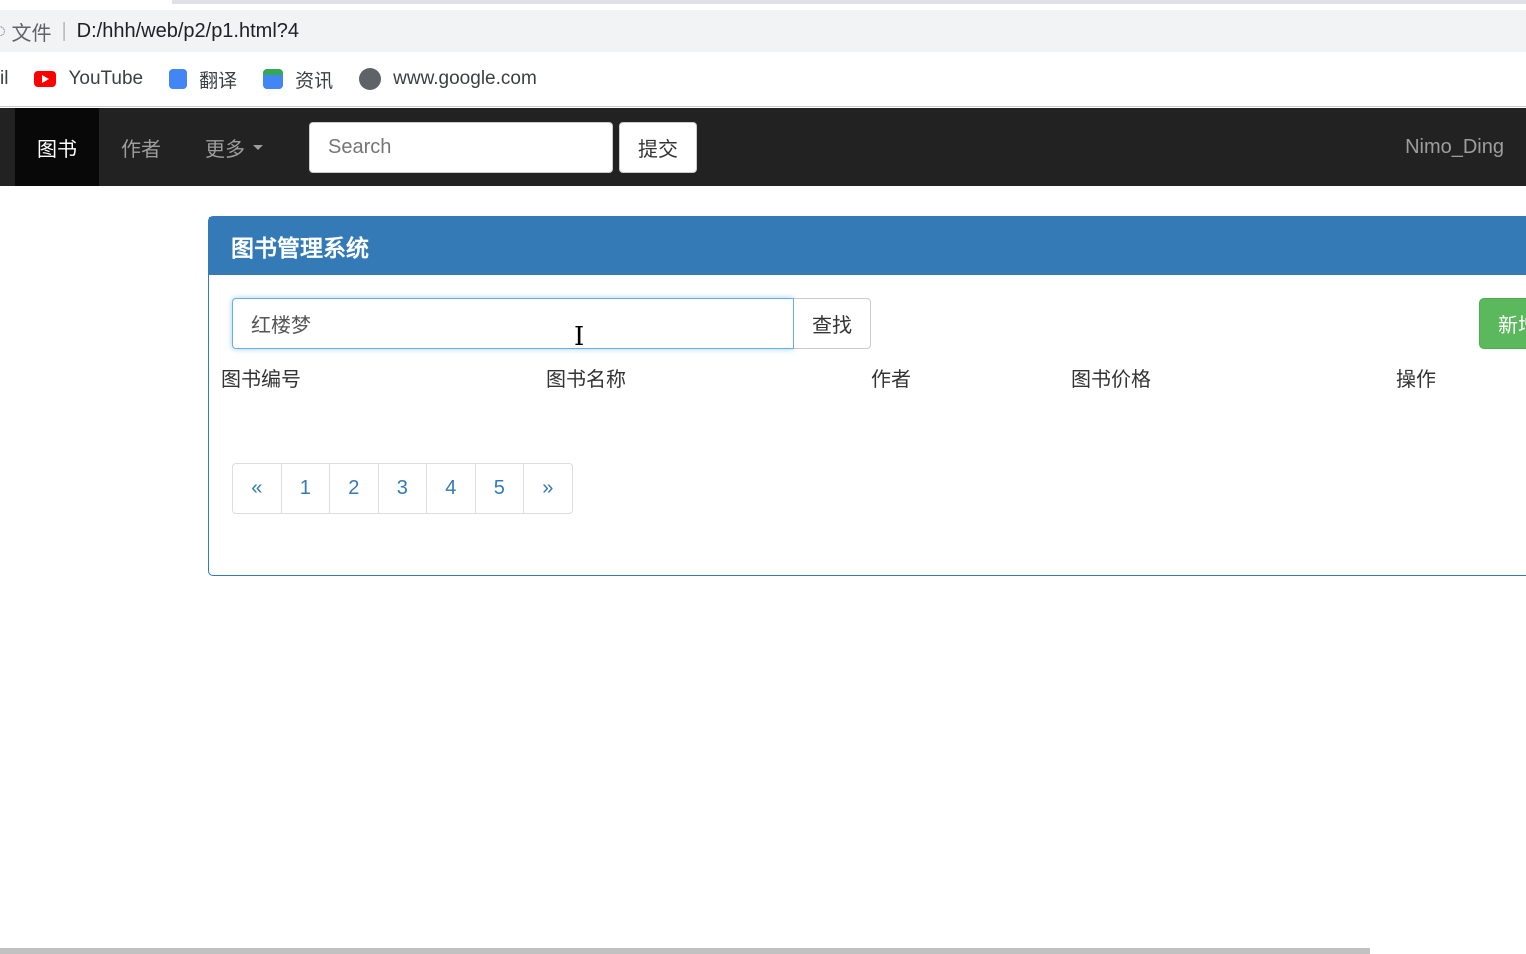 The width and height of the screenshot is (1526, 954). Describe the element at coordinates (57, 147) in the screenshot. I see `nav-item-books: 图书` at that location.